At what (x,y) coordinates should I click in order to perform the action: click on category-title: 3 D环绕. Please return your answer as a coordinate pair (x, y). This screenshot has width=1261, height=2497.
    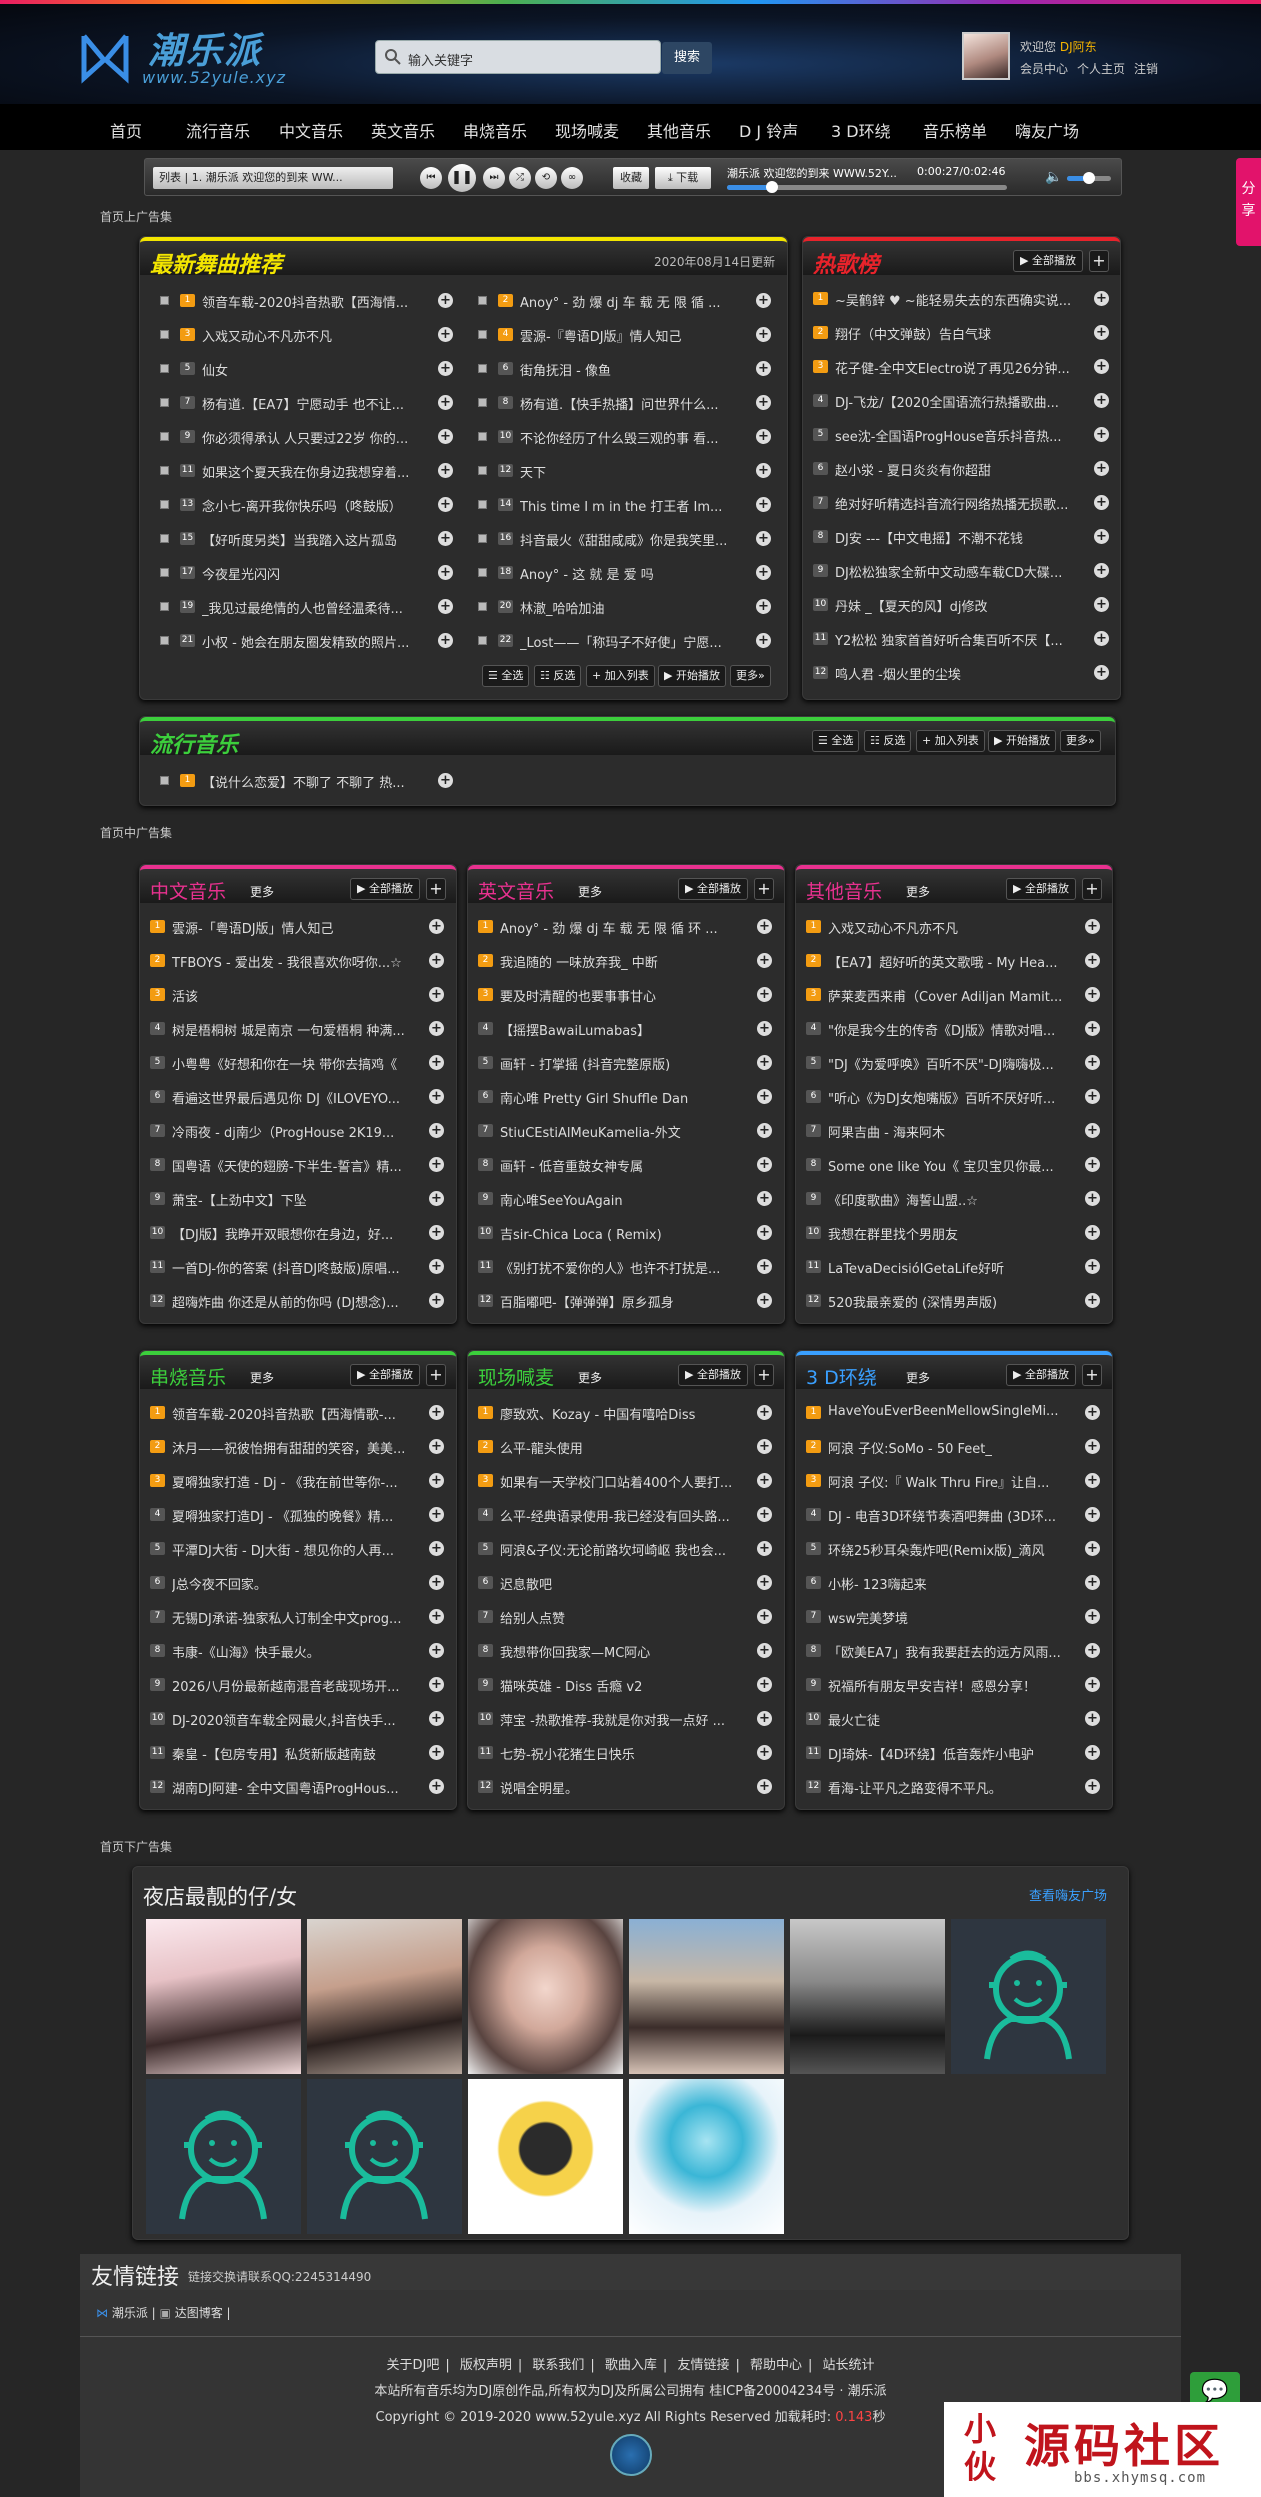
    Looking at the image, I should click on (841, 1376).